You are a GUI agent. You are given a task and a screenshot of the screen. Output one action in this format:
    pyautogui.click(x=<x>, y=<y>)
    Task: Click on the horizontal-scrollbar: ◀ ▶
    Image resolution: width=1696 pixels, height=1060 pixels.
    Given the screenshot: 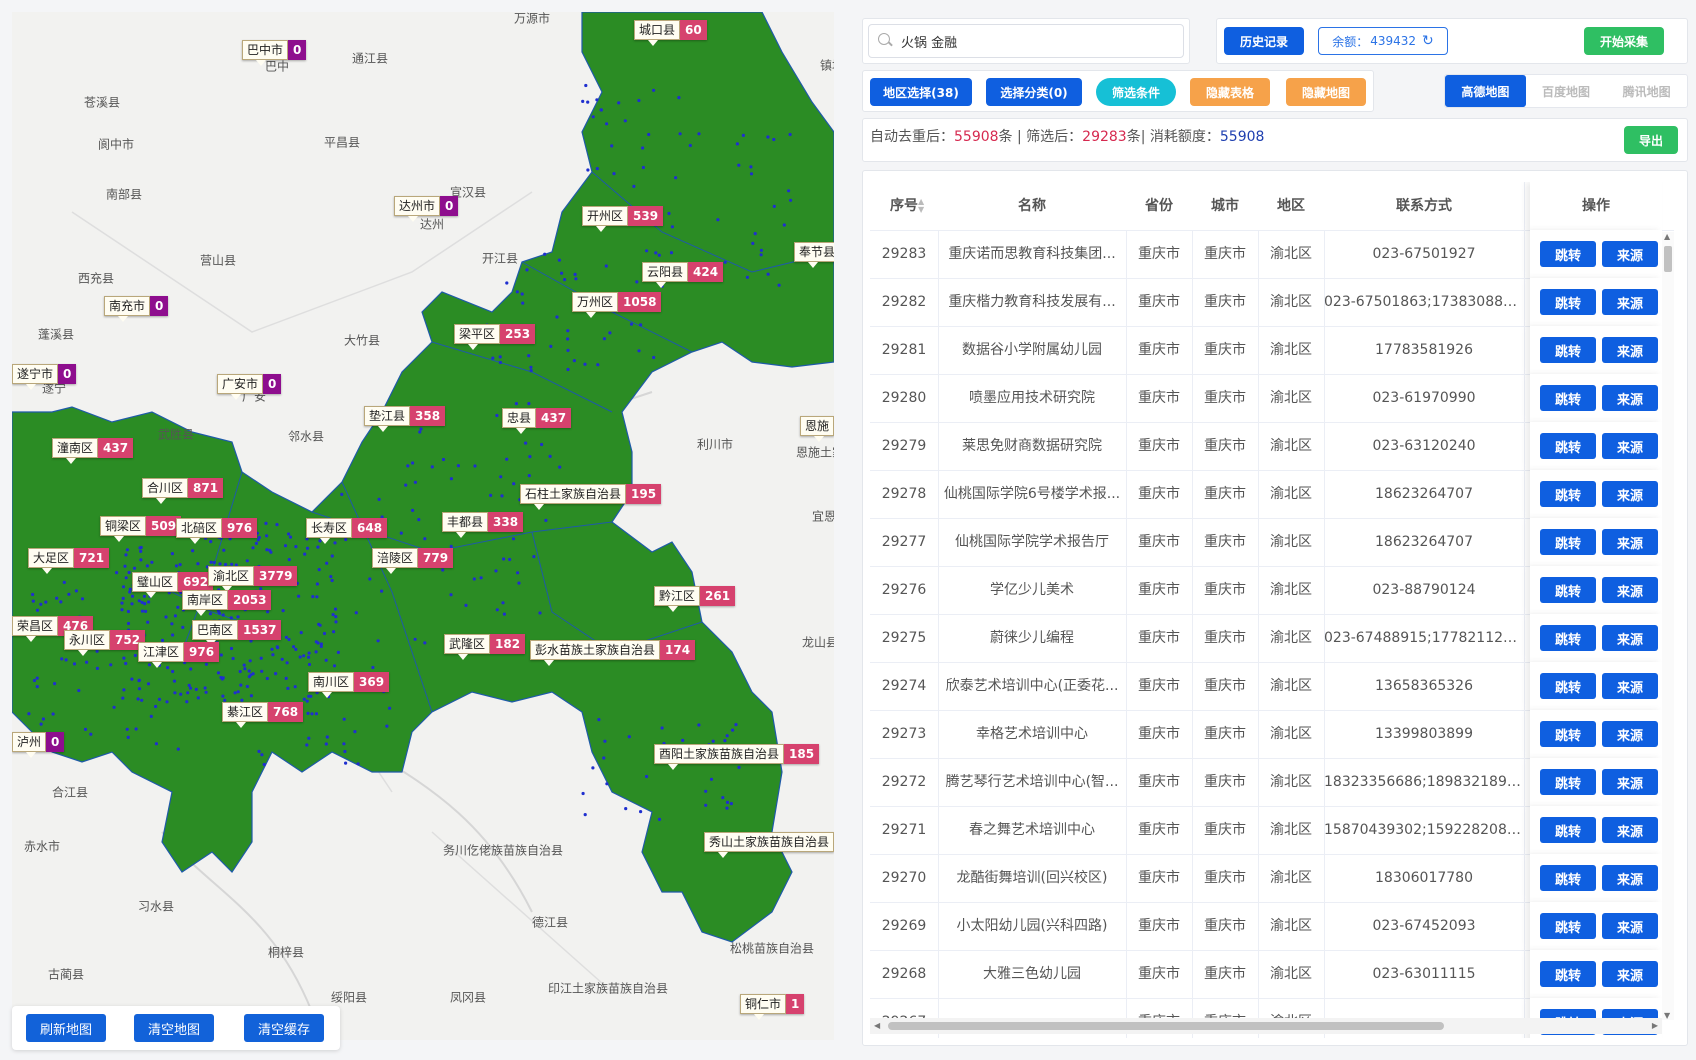 What is the action you would take?
    pyautogui.click(x=1266, y=1026)
    